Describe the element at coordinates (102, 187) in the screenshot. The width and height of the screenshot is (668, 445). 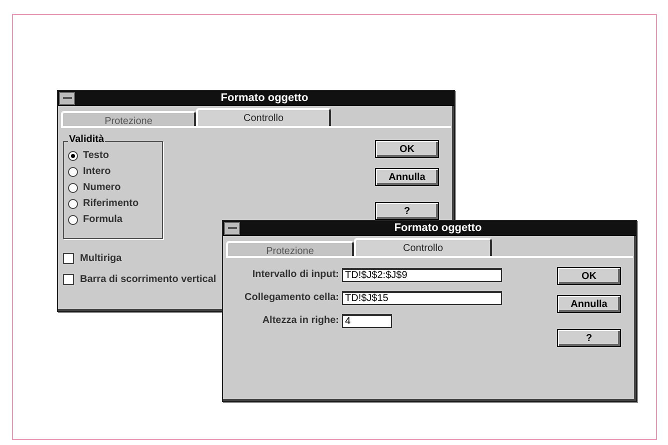
I see `radio-label: Numero` at that location.